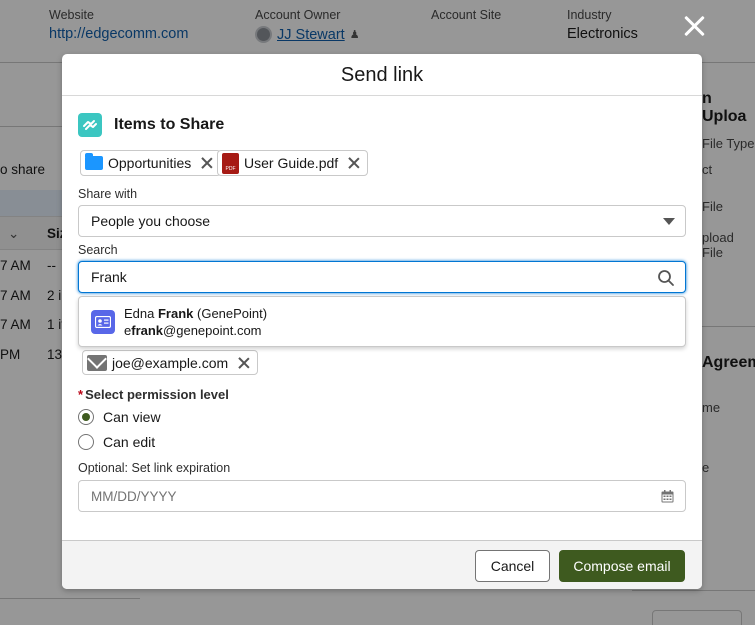 The width and height of the screenshot is (755, 625). I want to click on caret-down-icon, so click(669, 221).